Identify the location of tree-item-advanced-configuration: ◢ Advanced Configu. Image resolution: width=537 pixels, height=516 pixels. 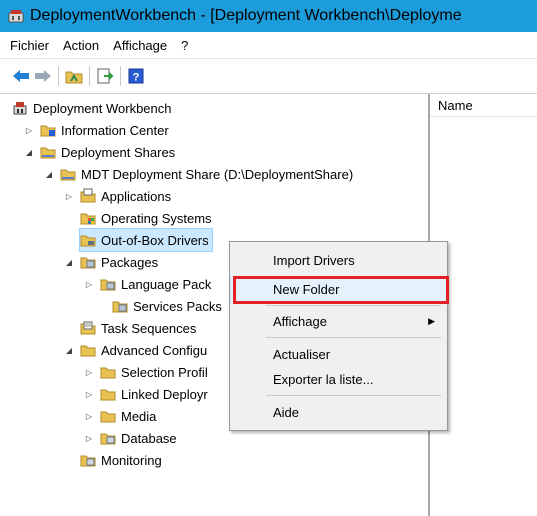
(135, 350).